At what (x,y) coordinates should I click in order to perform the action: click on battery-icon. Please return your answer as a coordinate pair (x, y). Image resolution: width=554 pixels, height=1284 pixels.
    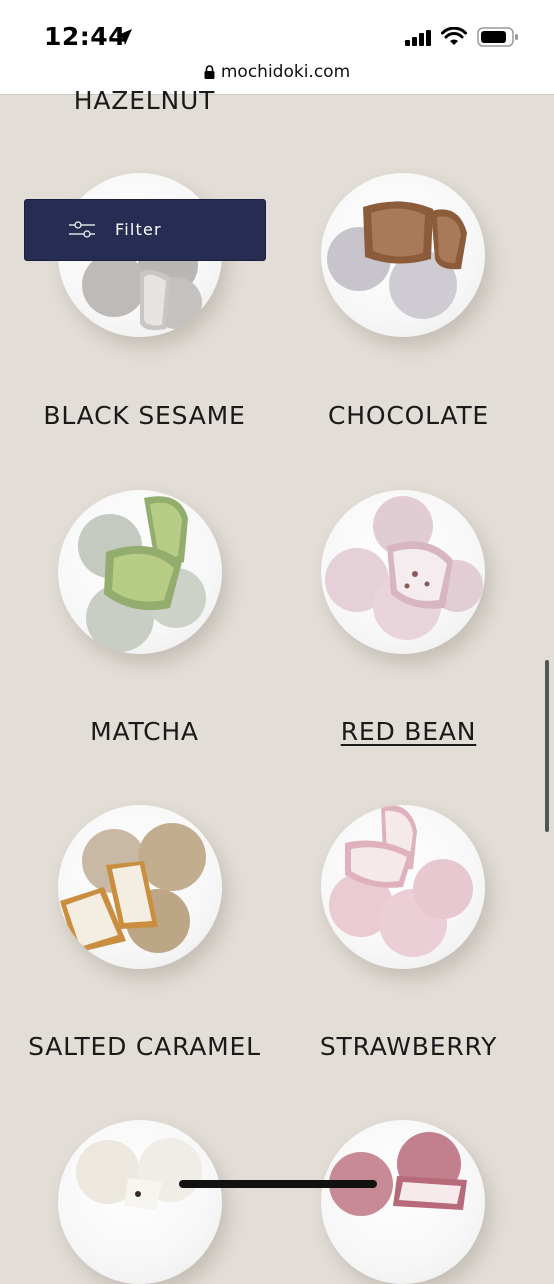
    Looking at the image, I should click on (497, 37).